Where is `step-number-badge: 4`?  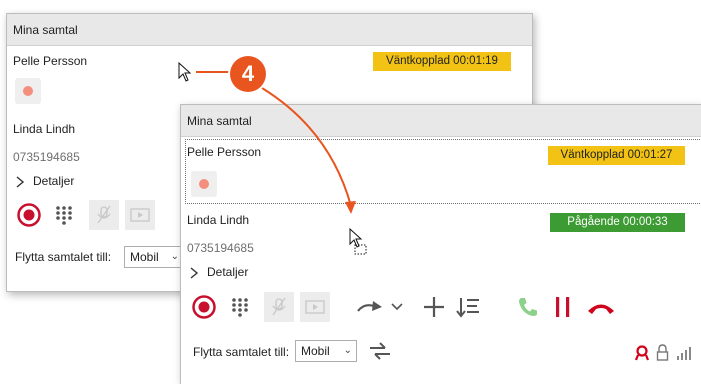 step-number-badge: 4 is located at coordinates (248, 74).